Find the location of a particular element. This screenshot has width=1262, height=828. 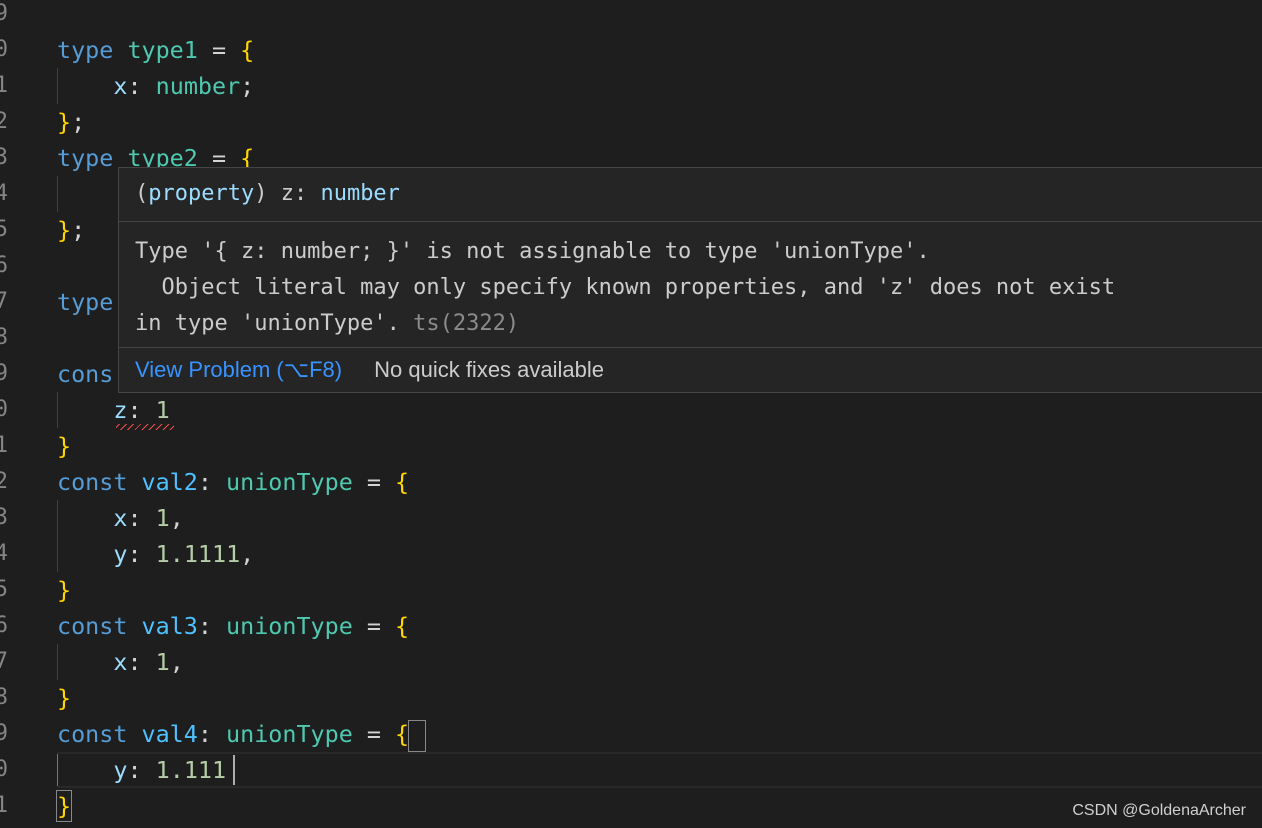

code-token: val4 is located at coordinates (169, 734).